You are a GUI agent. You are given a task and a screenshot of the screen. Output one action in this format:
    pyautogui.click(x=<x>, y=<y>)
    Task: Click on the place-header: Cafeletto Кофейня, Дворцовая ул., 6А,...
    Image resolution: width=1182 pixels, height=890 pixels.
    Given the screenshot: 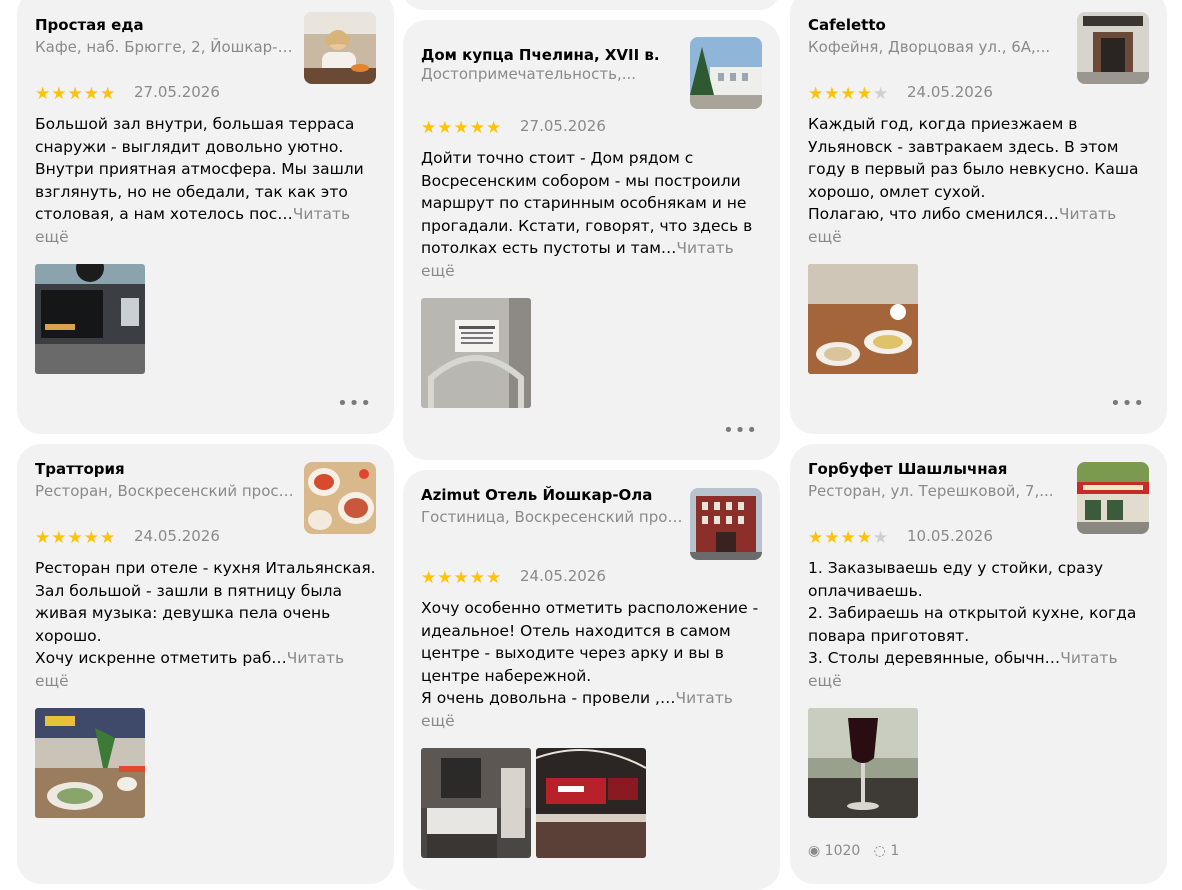 What is the action you would take?
    pyautogui.click(x=978, y=42)
    